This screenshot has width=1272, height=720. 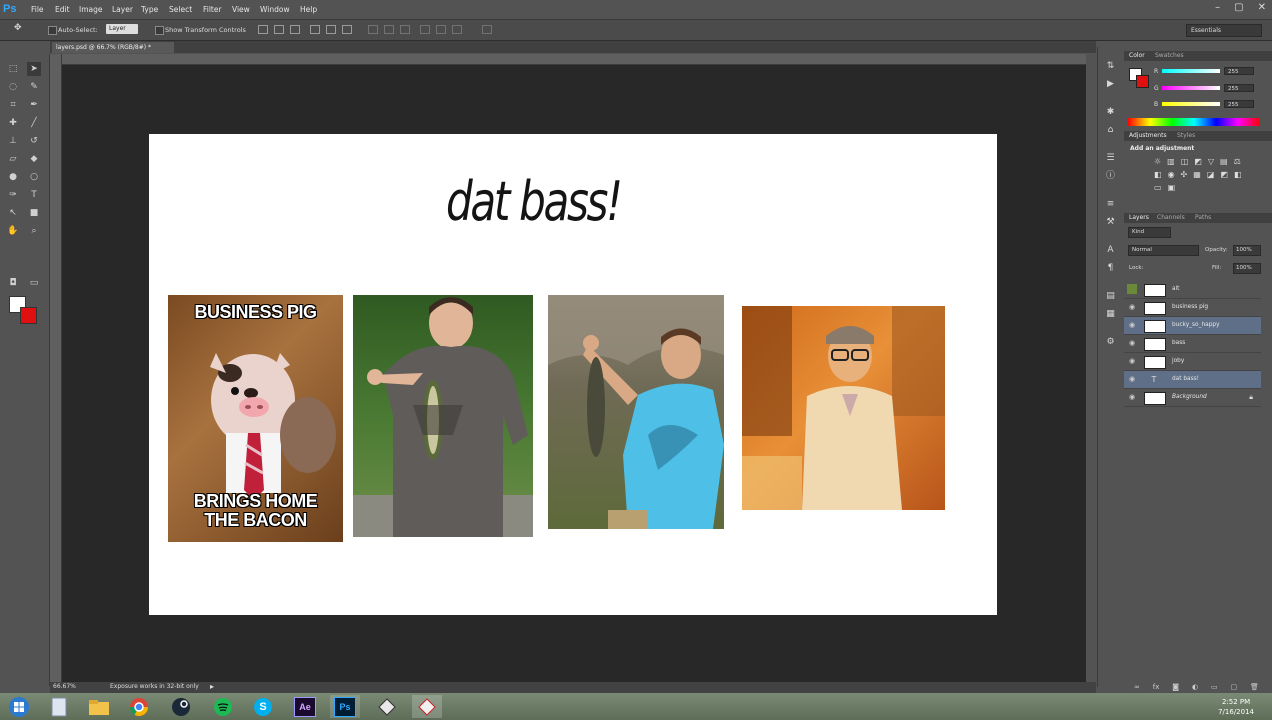 What do you see at coordinates (212, 686) in the screenshot?
I see `status-menu-arrow-icon: ▸` at bounding box center [212, 686].